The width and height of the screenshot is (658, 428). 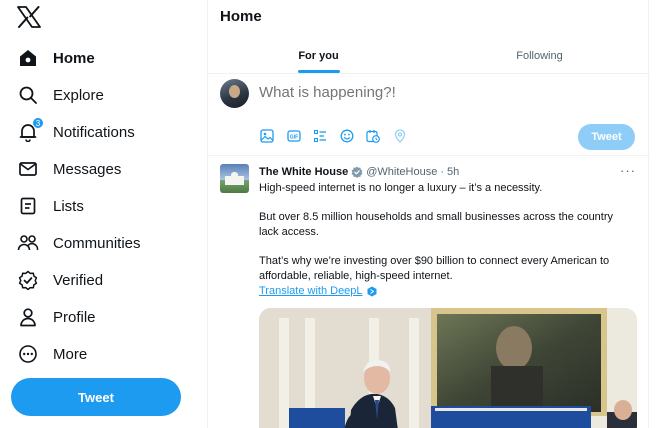 I want to click on translate-link: Translate with DeepL, so click(x=311, y=291).